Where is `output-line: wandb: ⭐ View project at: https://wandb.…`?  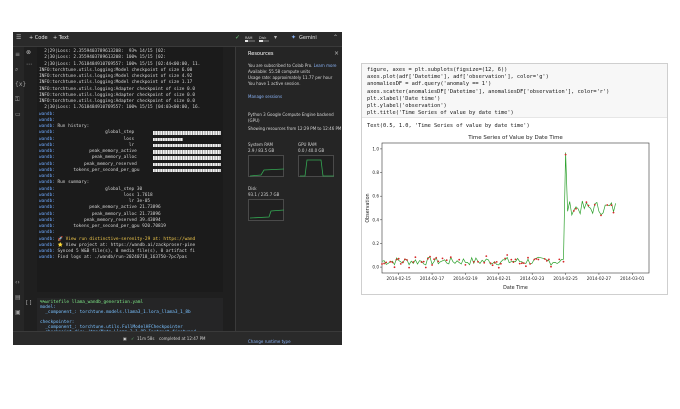
output-line: wandb: ⭐ View project at: https://wandb.… is located at coordinates (117, 245).